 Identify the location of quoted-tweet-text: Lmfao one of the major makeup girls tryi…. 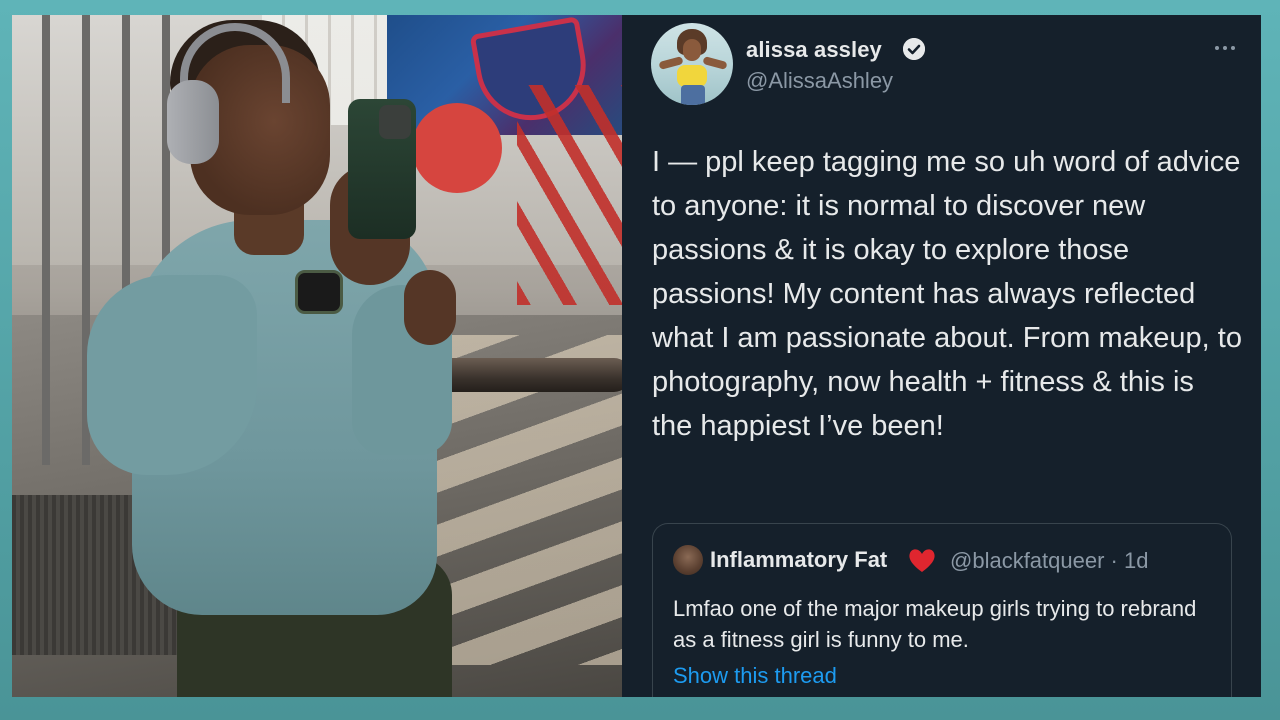
(935, 624).